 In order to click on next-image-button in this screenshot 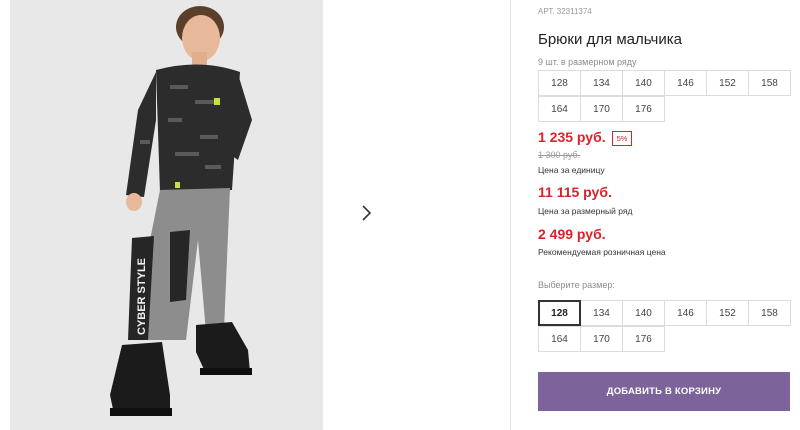, I will do `click(366, 213)`.